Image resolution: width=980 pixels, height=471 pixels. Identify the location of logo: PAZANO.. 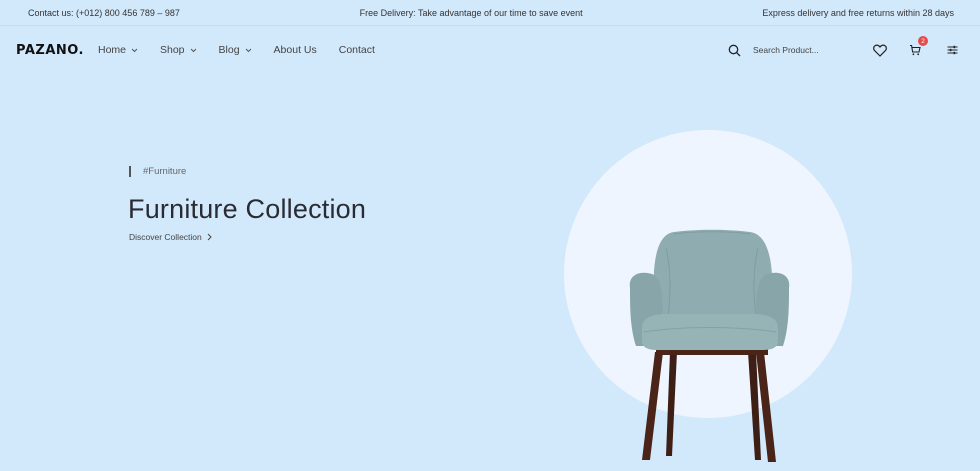
(50, 50).